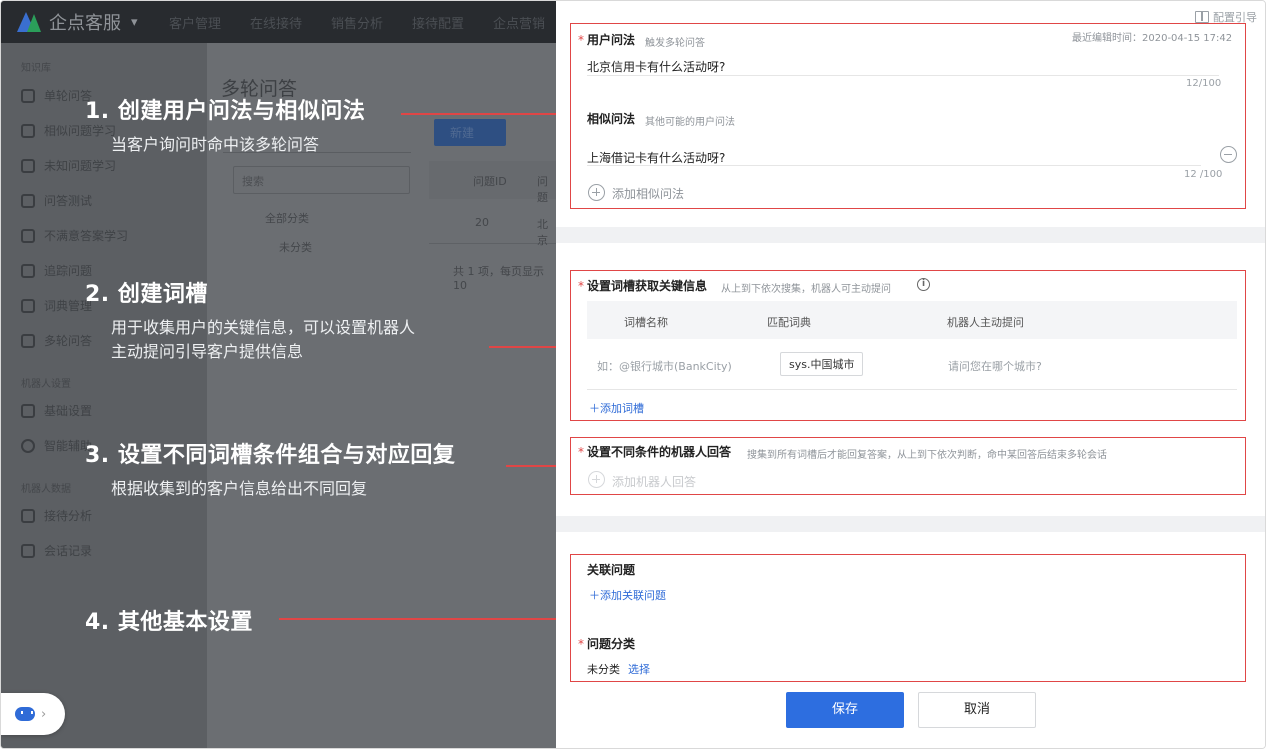 Image resolution: width=1266 pixels, height=749 pixels. Describe the element at coordinates (56, 340) in the screenshot. I see `sidebar-item-multi-turn: 多轮问答` at that location.